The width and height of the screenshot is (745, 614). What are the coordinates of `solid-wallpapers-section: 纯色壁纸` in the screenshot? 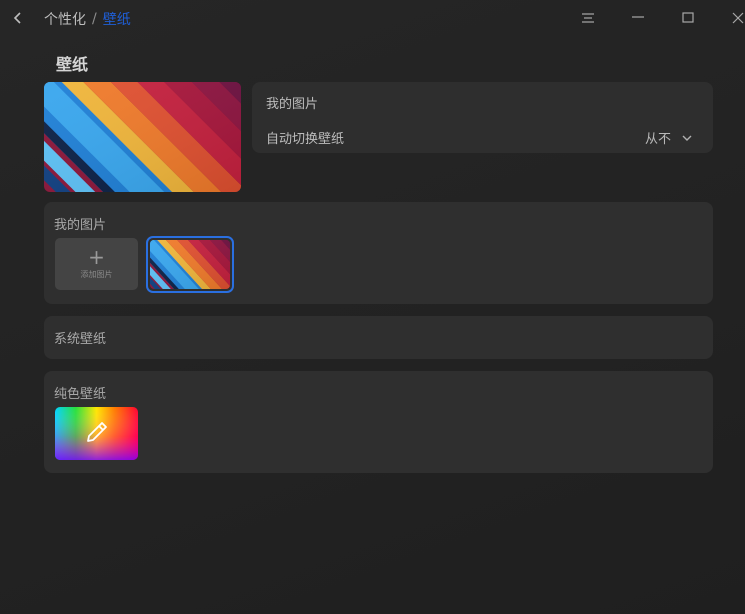 It's located at (378, 422).